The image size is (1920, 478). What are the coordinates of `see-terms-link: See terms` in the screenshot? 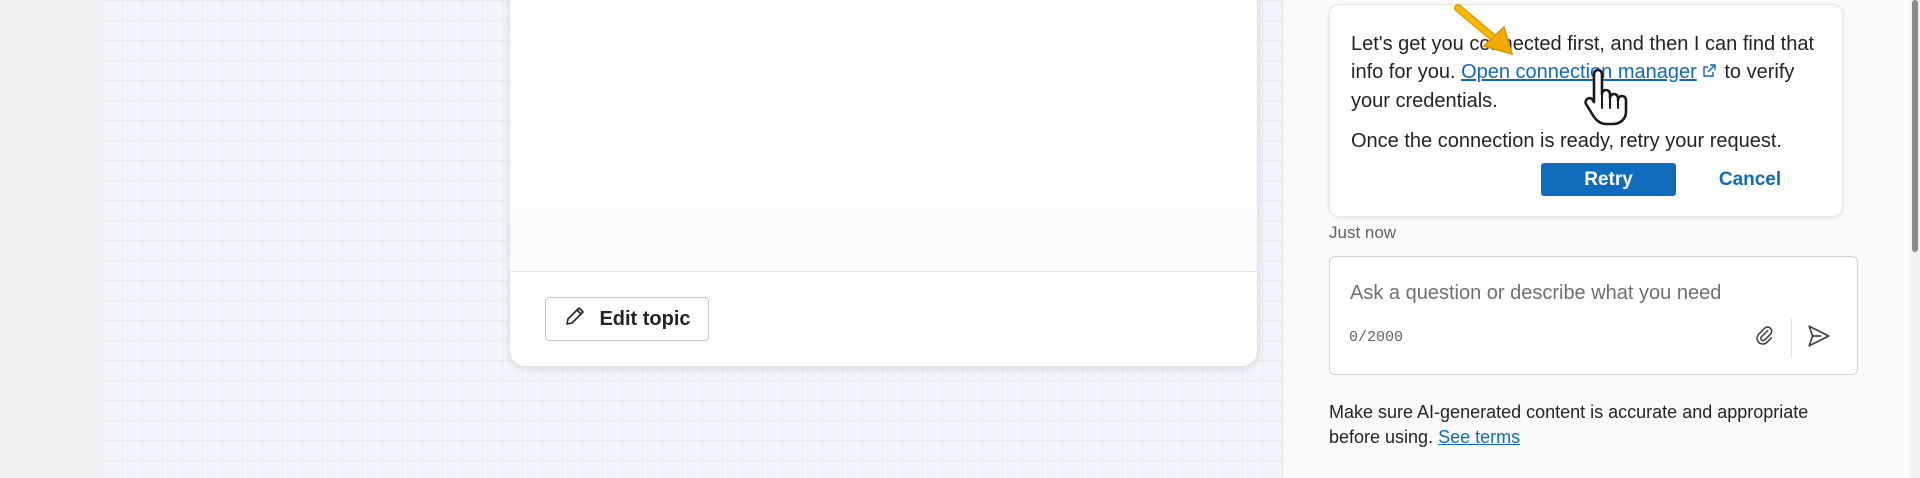 It's located at (1479, 437).